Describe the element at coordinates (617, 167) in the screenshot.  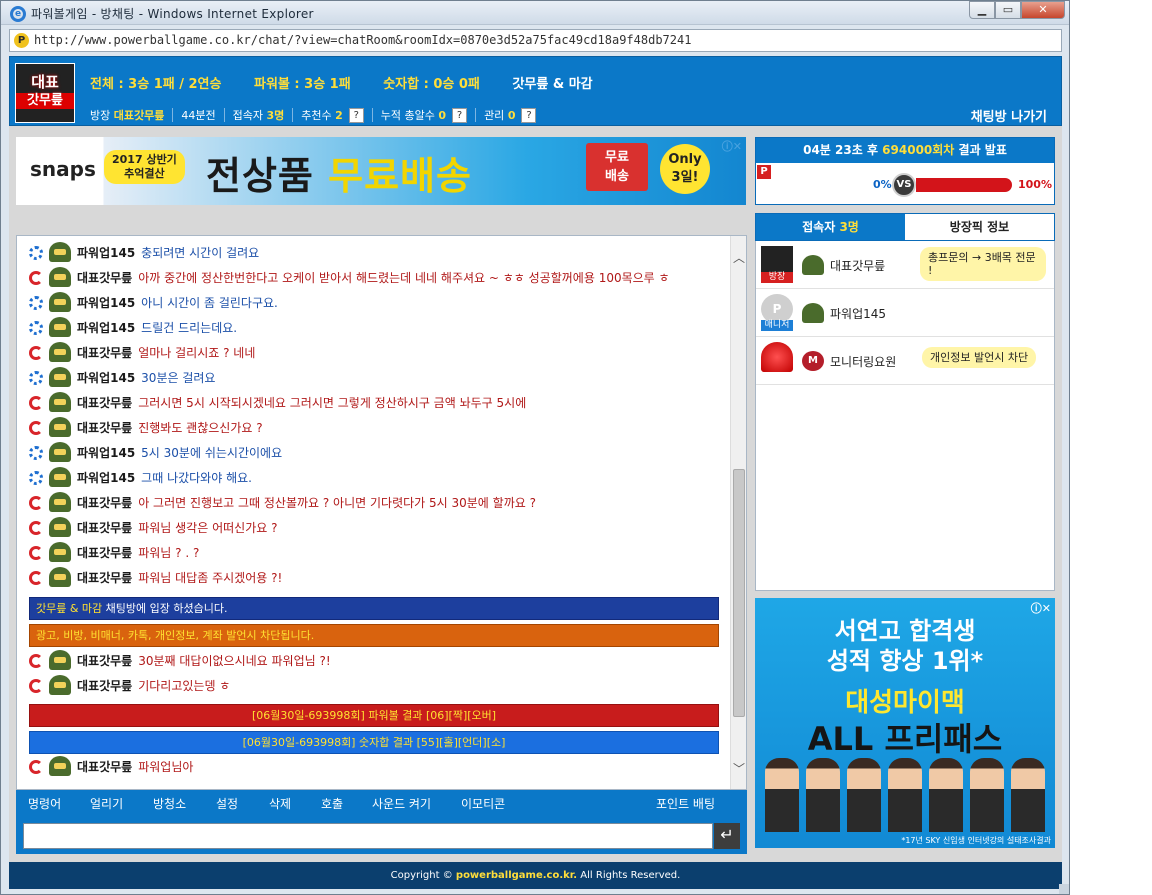
I see `truck-icon: 무료 배송` at that location.